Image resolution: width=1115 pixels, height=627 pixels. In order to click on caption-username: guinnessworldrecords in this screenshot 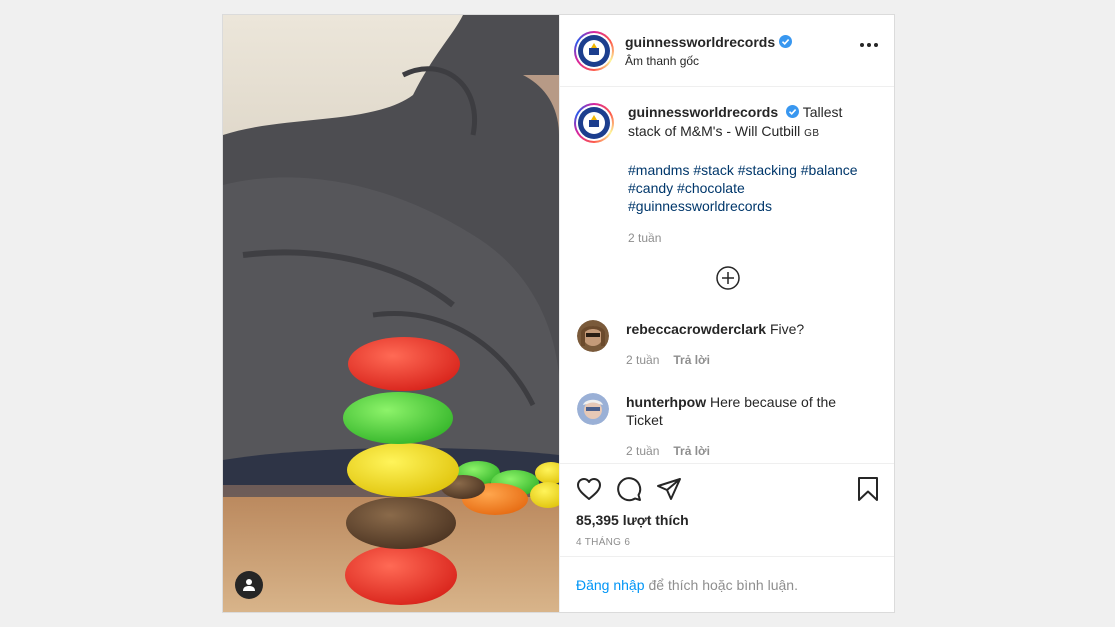, I will do `click(703, 112)`.